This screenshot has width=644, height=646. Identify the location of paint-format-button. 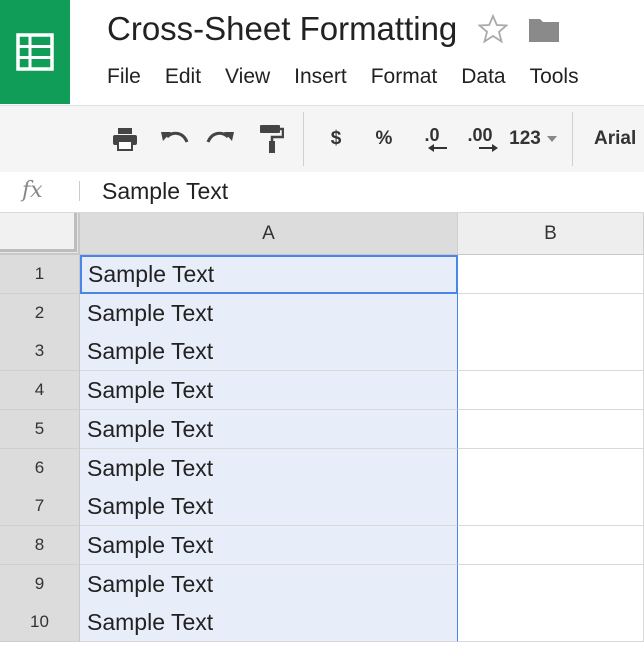
(271, 139).